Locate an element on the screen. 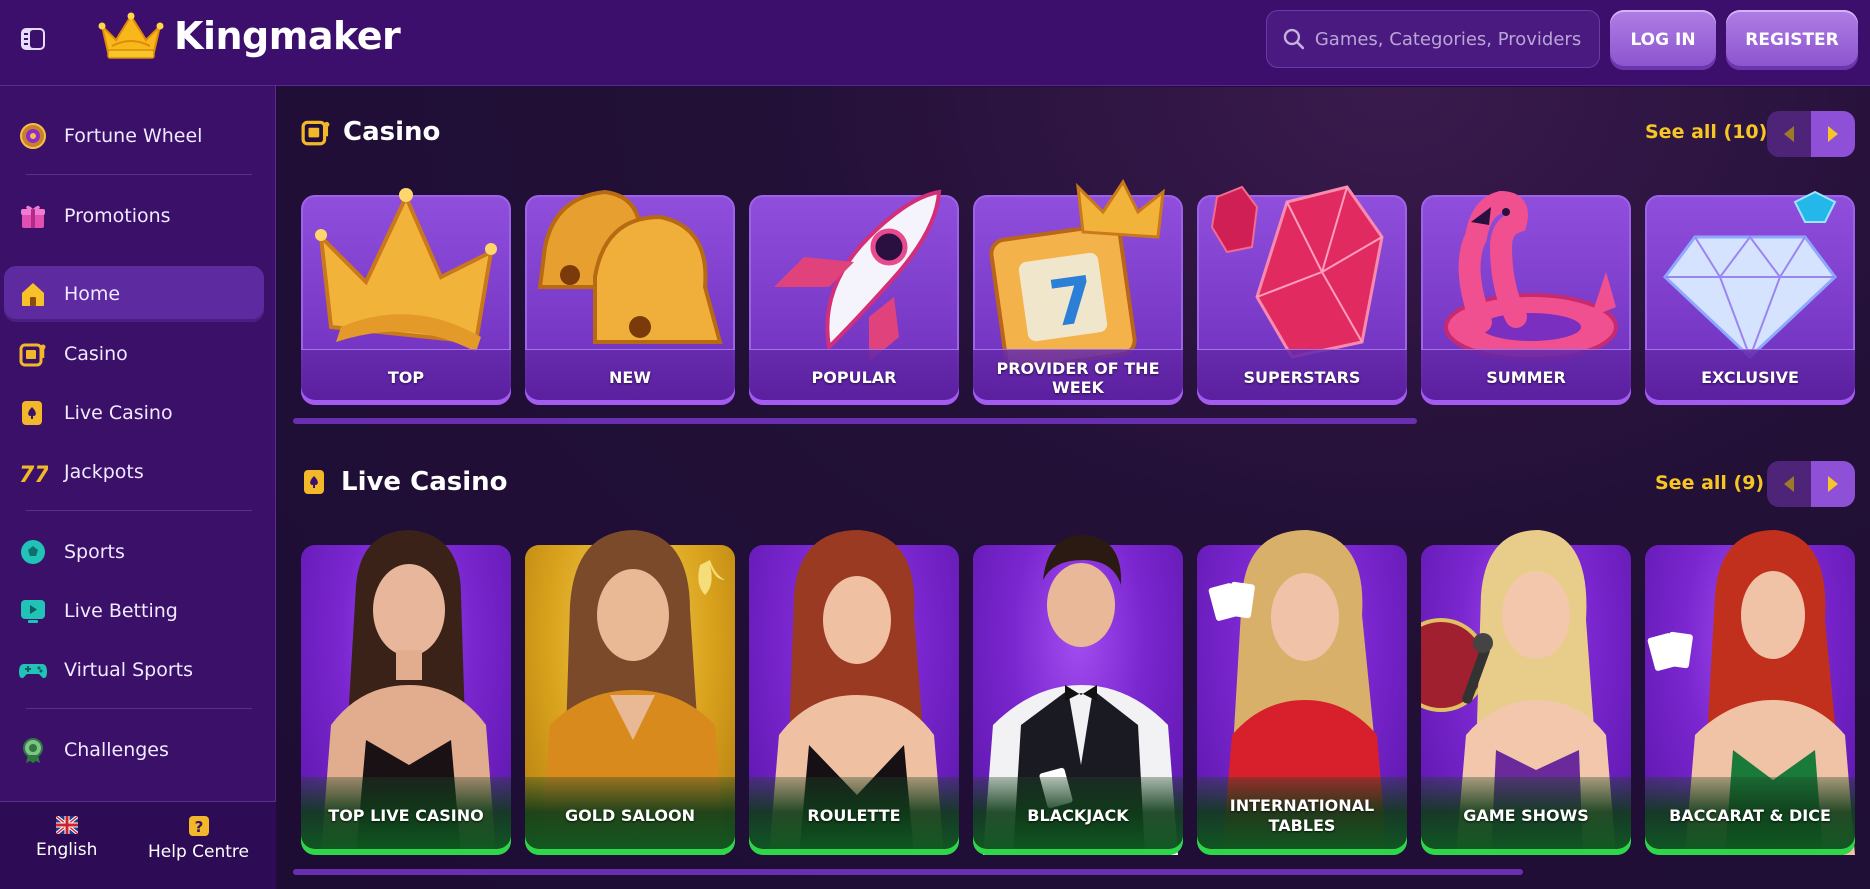  card-label: PROVIDER OF THE WEEK is located at coordinates (1078, 377).